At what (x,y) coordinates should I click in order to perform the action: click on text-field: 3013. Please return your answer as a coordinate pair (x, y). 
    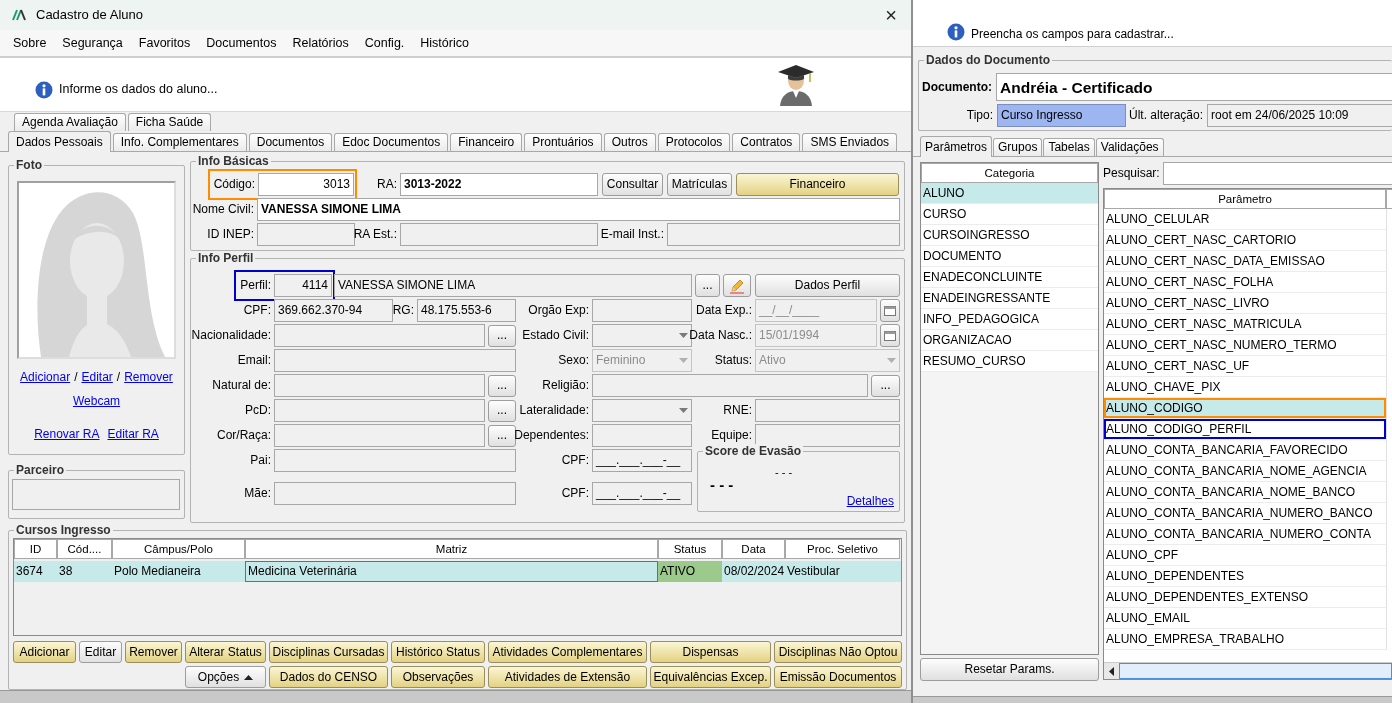
    Looking at the image, I should click on (306, 184).